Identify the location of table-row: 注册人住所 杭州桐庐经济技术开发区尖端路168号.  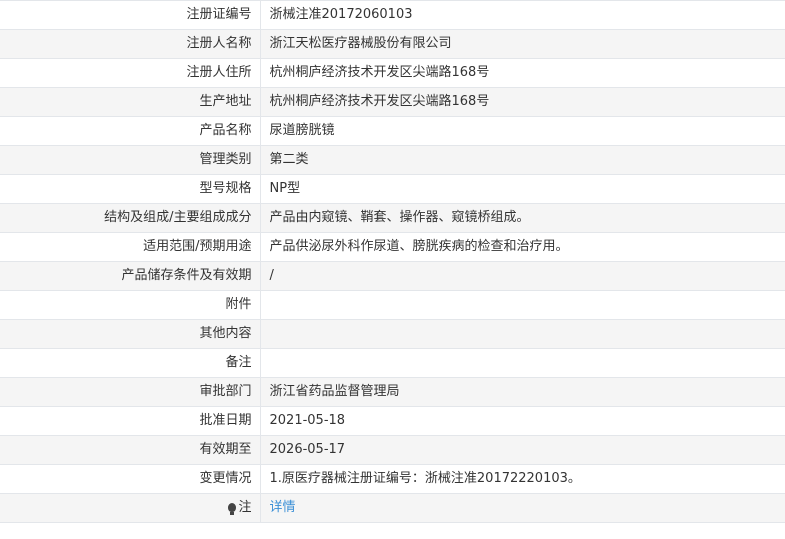
(392, 73).